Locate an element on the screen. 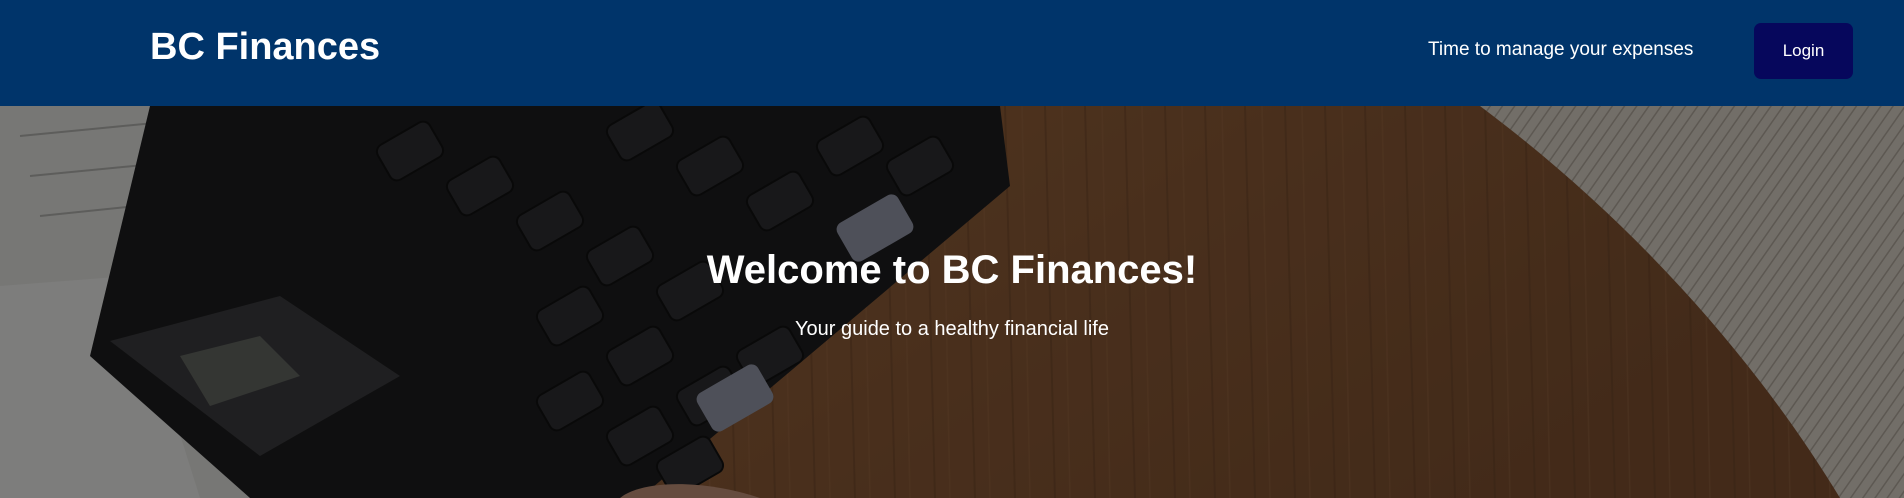  brand-logo-text: BC Finances is located at coordinates (265, 47).